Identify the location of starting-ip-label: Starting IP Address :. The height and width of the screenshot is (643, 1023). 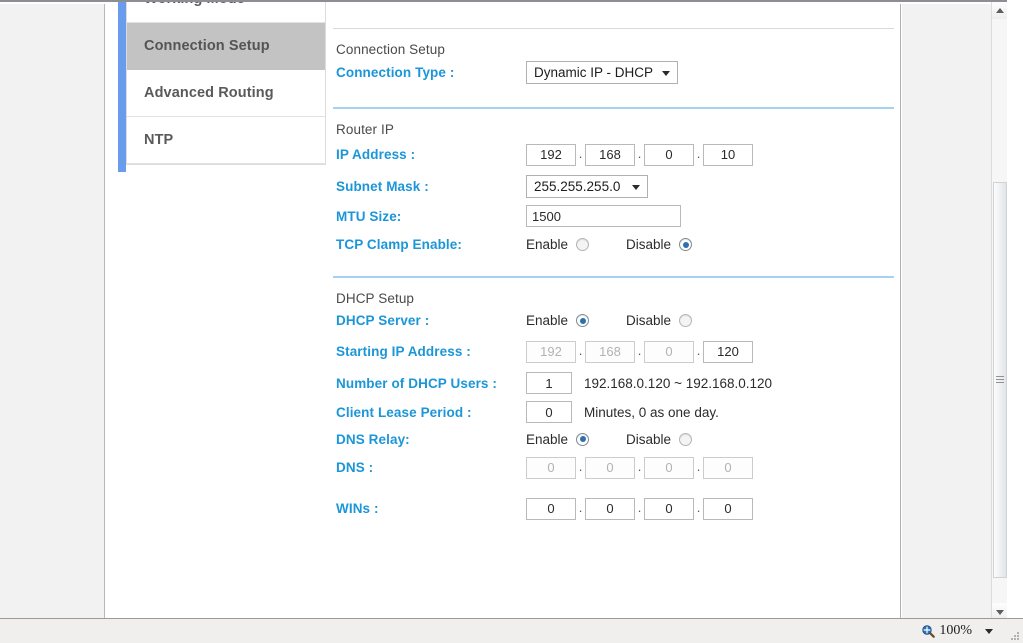
(403, 351).